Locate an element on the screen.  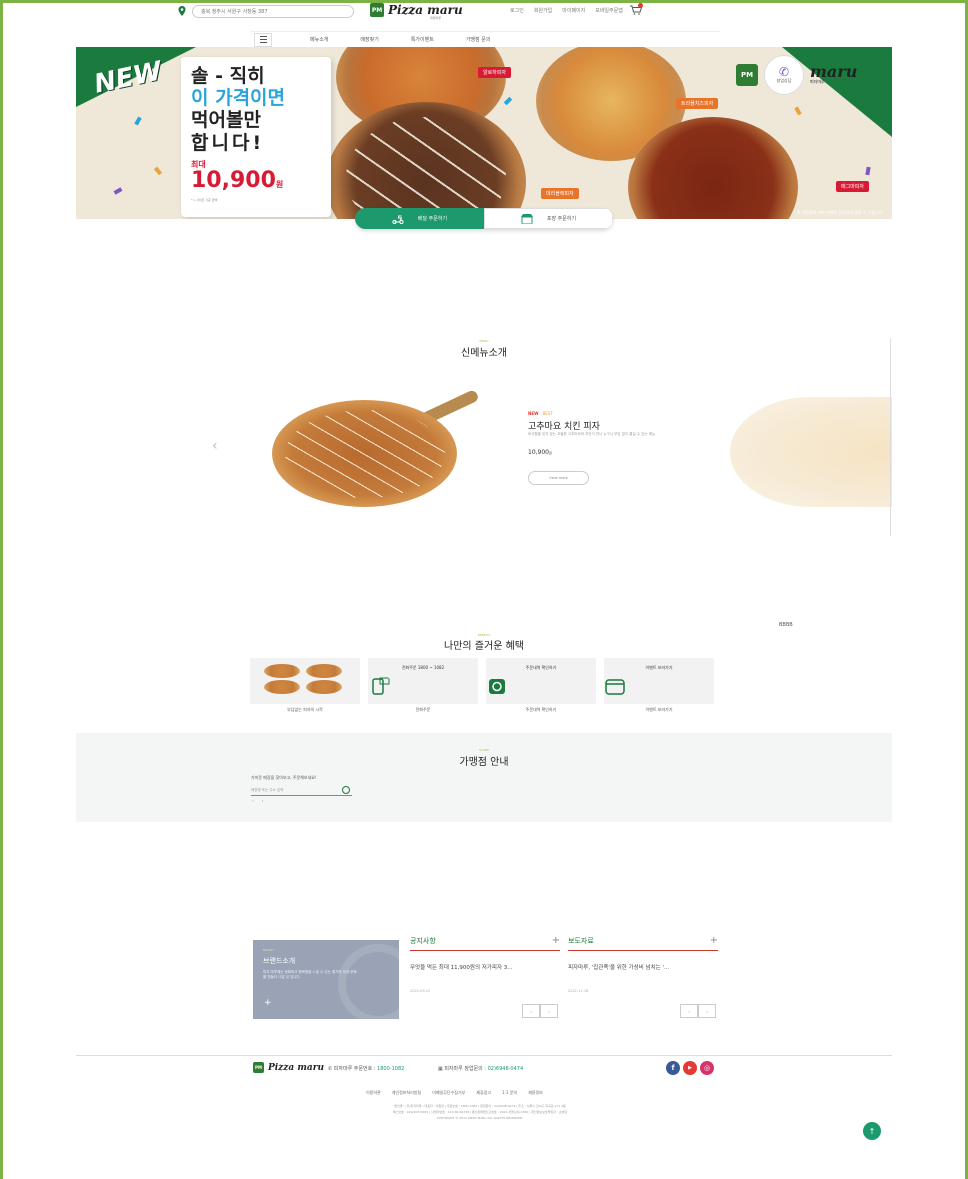
store-search-input: 매장명 또는 주소 입력 is located at coordinates (301, 791).